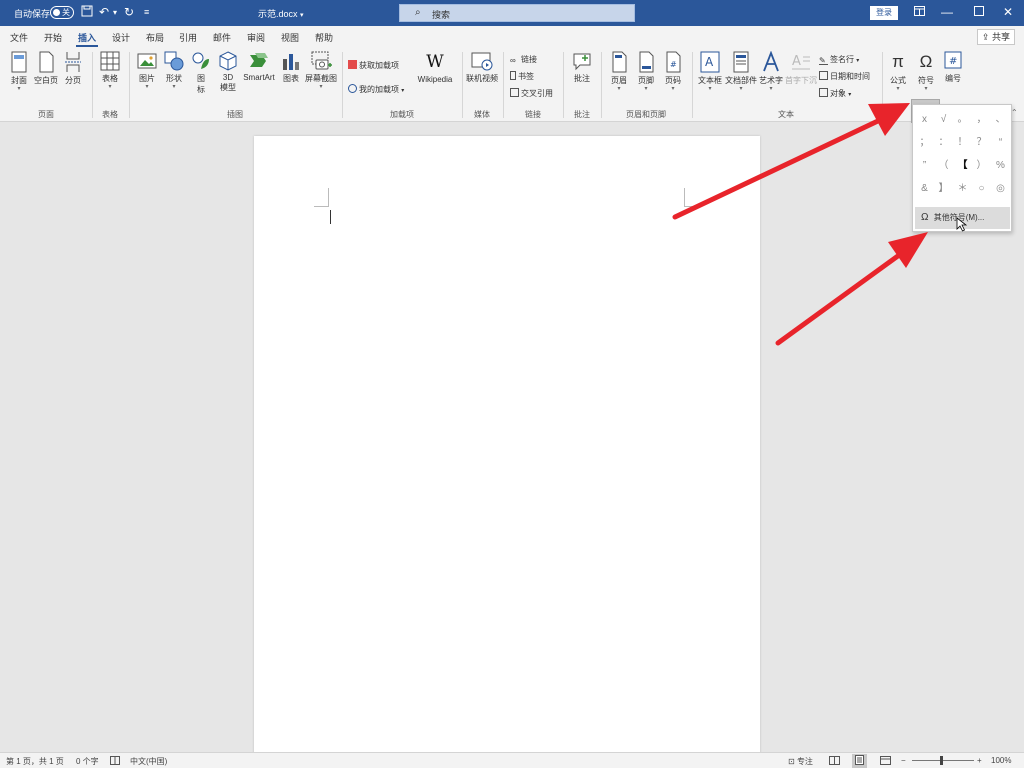  I want to click on zoom-slider, so click(943, 760).